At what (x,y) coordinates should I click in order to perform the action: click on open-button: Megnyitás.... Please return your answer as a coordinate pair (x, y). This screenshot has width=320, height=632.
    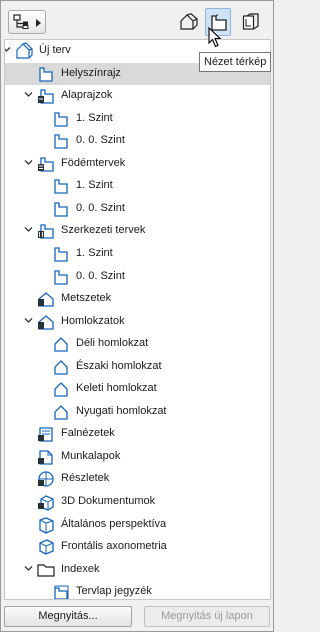
    Looking at the image, I should click on (68, 616).